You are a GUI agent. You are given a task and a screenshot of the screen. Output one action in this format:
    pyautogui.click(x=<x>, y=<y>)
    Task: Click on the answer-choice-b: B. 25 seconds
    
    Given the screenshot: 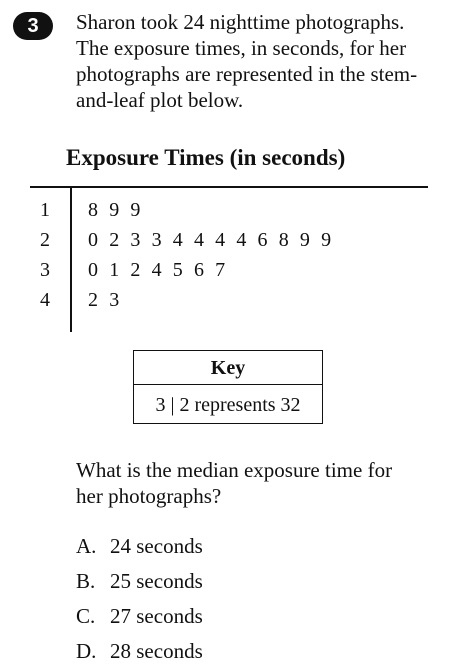 What is the action you would take?
    pyautogui.click(x=139, y=581)
    